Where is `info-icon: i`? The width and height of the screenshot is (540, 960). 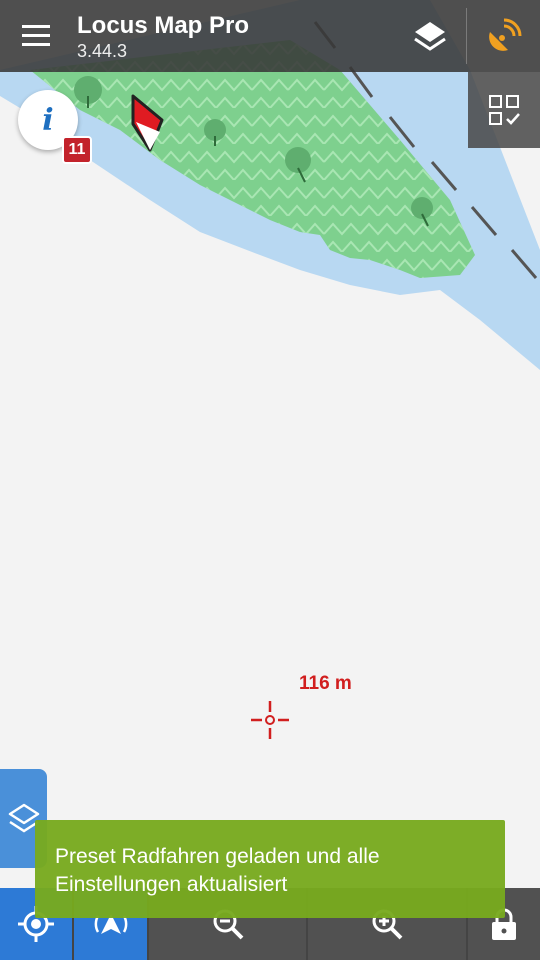
info-icon: i is located at coordinates (48, 120).